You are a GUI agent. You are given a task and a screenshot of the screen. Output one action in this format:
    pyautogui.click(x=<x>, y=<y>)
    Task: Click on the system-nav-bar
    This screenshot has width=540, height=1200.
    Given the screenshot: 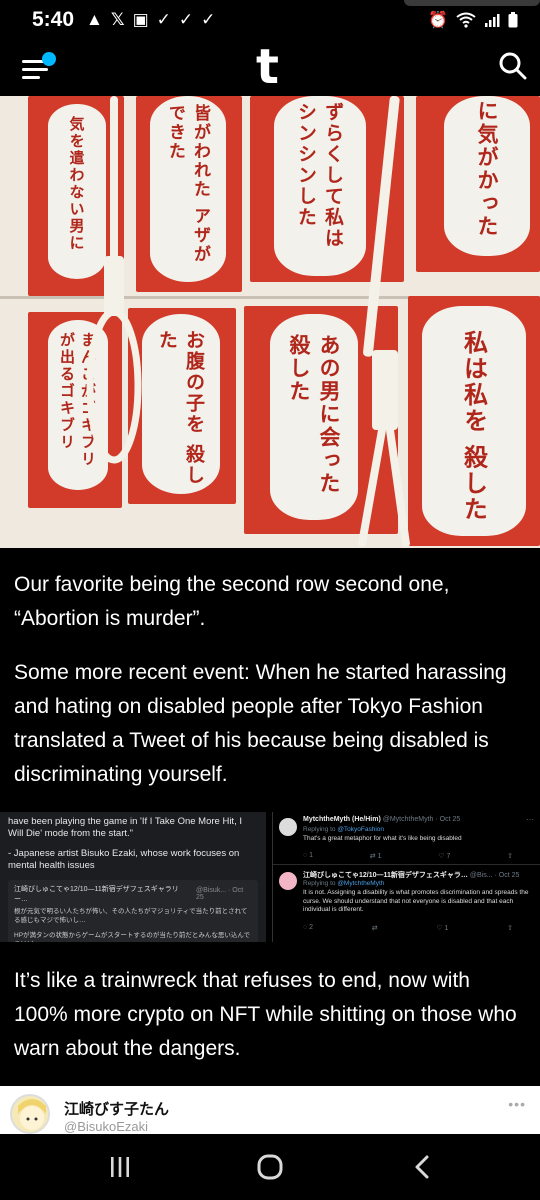 What is the action you would take?
    pyautogui.click(x=270, y=1167)
    